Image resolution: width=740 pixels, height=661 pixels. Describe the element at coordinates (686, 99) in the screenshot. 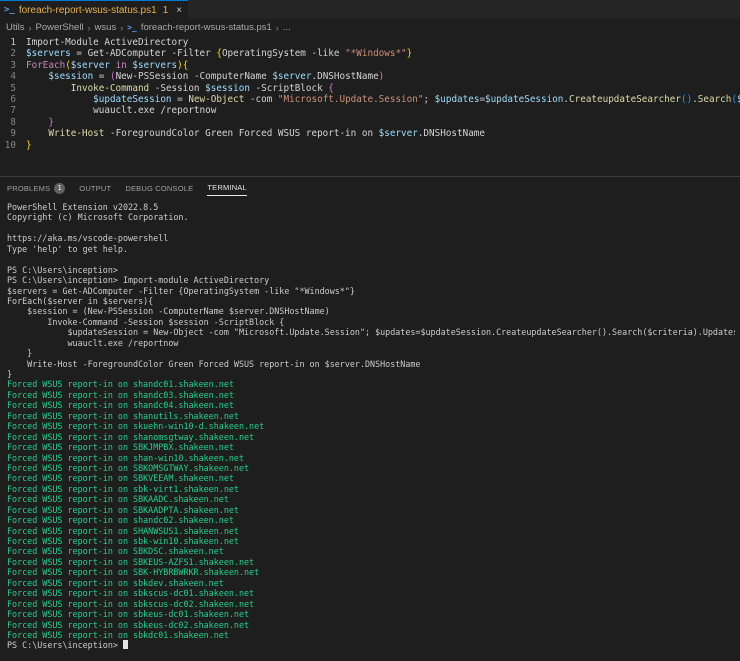

I see `code-token: ()` at that location.